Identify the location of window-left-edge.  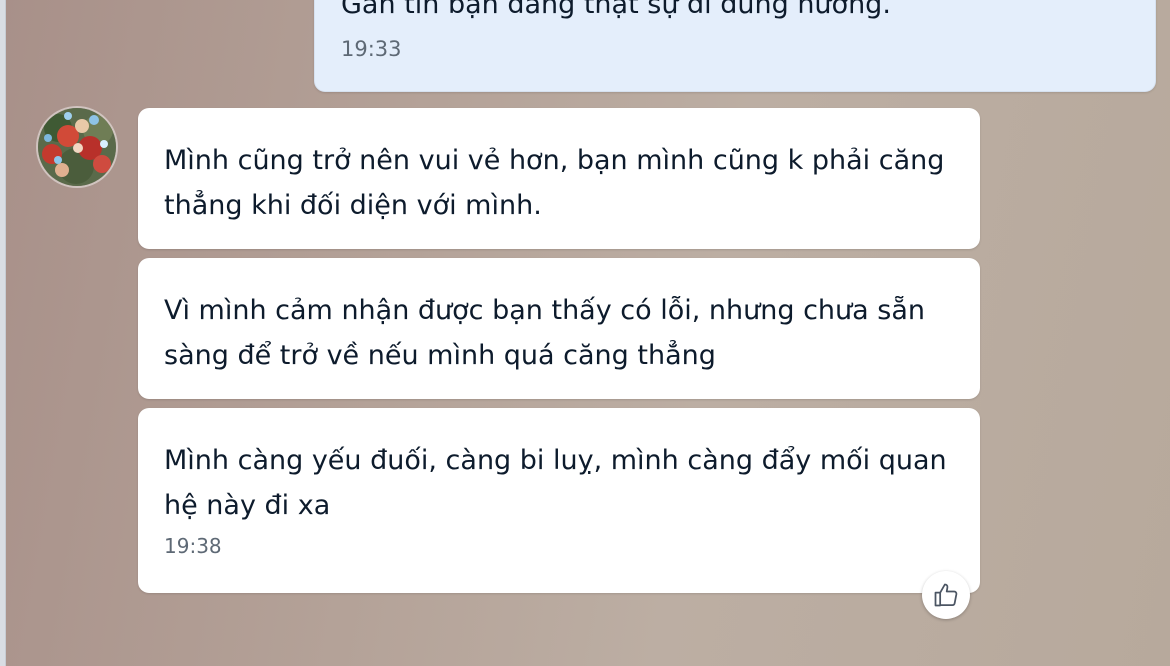
(3, 333).